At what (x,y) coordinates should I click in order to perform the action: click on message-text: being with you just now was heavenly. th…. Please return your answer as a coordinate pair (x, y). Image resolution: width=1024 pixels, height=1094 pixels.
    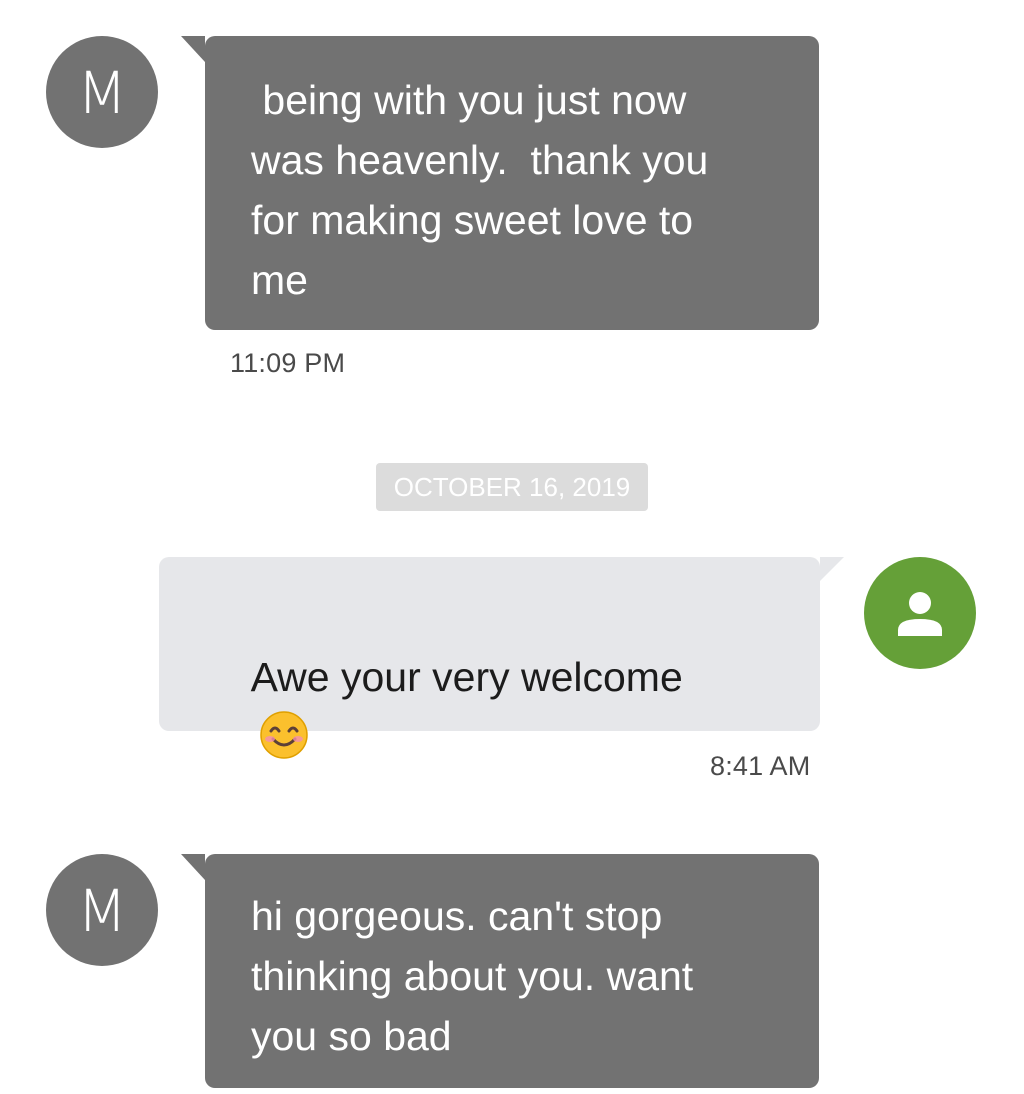
    Looking at the image, I should click on (480, 190).